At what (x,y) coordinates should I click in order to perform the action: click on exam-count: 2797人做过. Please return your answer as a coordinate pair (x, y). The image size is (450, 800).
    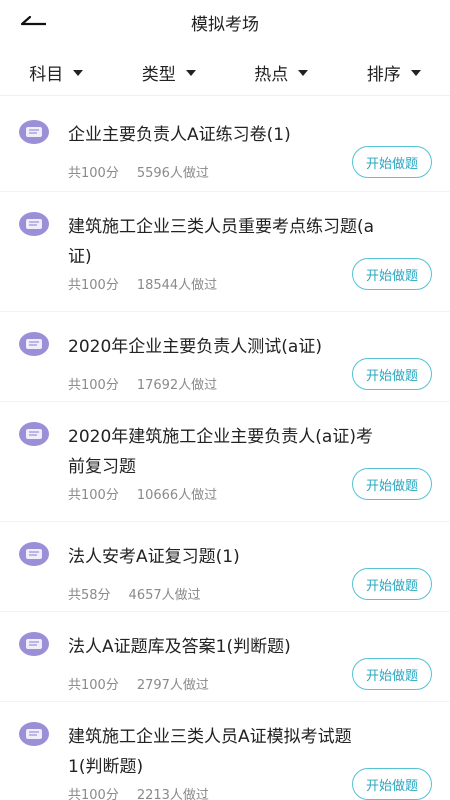
    Looking at the image, I should click on (172, 685).